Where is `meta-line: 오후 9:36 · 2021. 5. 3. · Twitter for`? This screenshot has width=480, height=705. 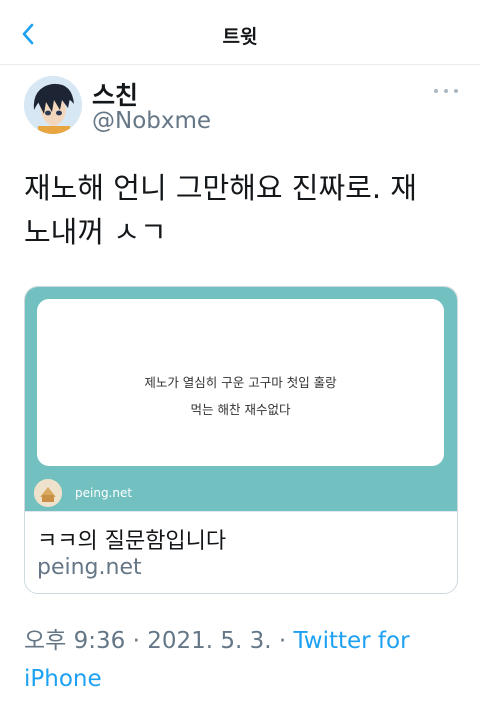
meta-line: 오후 9:36 · 2021. 5. 3. · Twitter for is located at coordinates (244, 641).